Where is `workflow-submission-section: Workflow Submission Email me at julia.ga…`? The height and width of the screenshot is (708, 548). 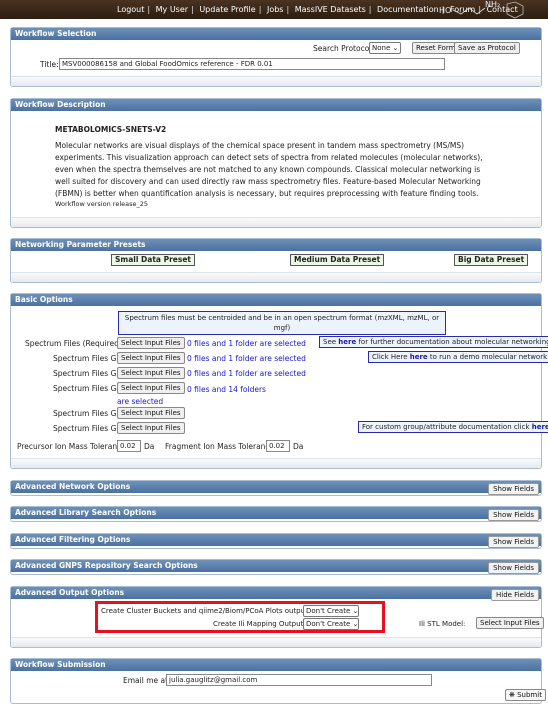
workflow-submission-section: Workflow Submission Email me at julia.ga… is located at coordinates (278, 681).